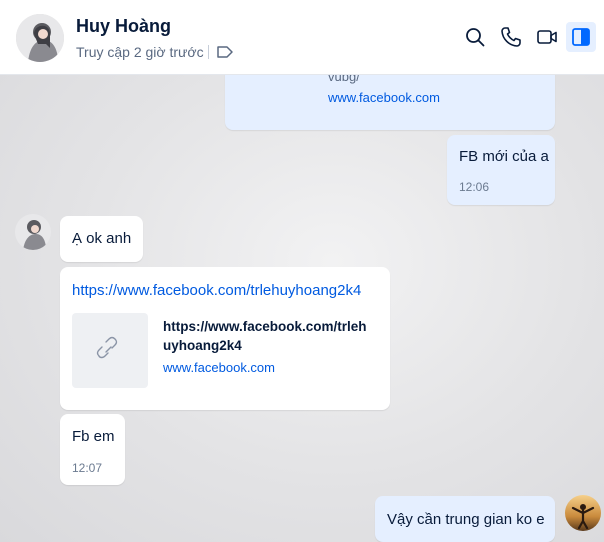 This screenshot has width=604, height=542. I want to click on message-time: 12:06, so click(474, 187).